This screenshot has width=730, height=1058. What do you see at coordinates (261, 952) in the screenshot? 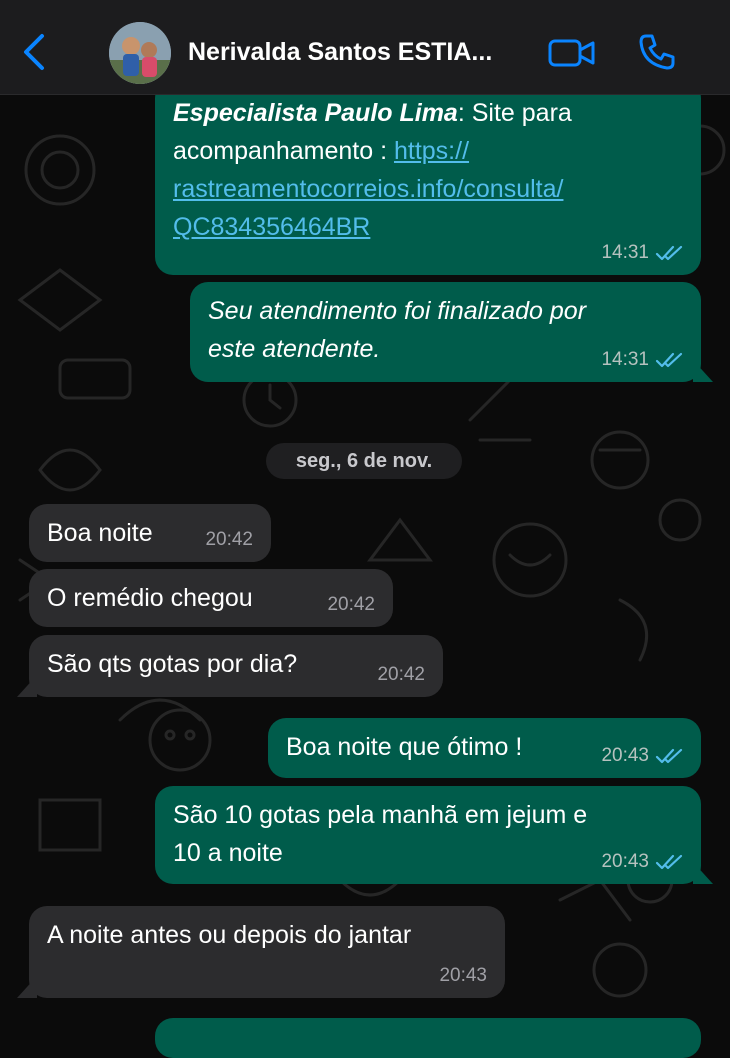
I see `message-bubble-incoming: A noite antes ou depois do jantar 20:43` at bounding box center [261, 952].